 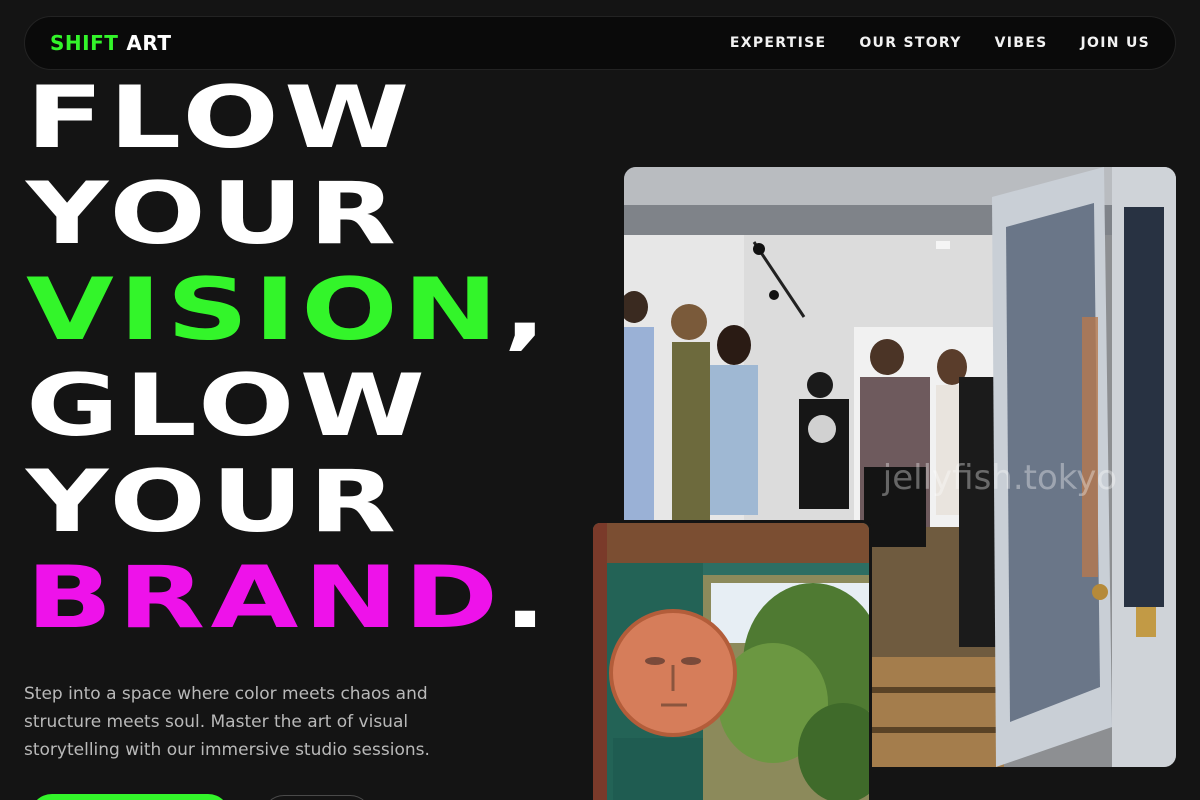 What do you see at coordinates (265, 598) in the screenshot?
I see `headline-brand-word: BRAND` at bounding box center [265, 598].